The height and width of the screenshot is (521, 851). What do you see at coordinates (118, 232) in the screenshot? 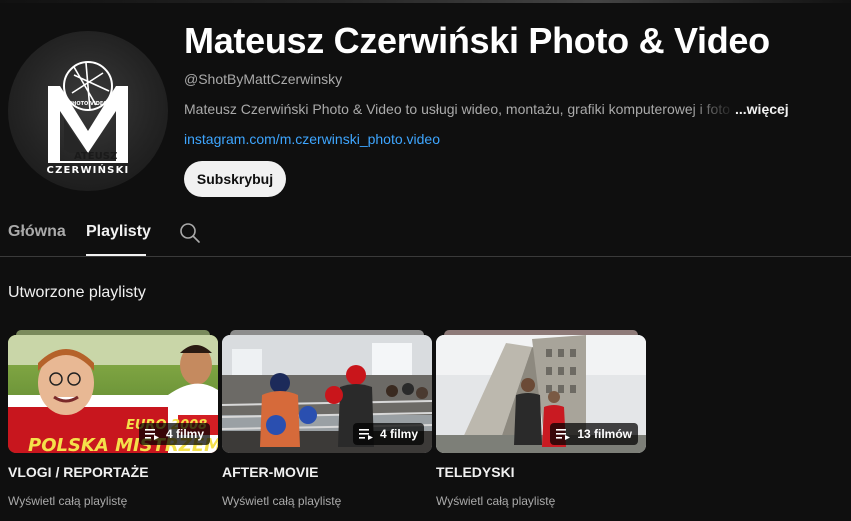
I see `tab-playlists: Playlisty` at bounding box center [118, 232].